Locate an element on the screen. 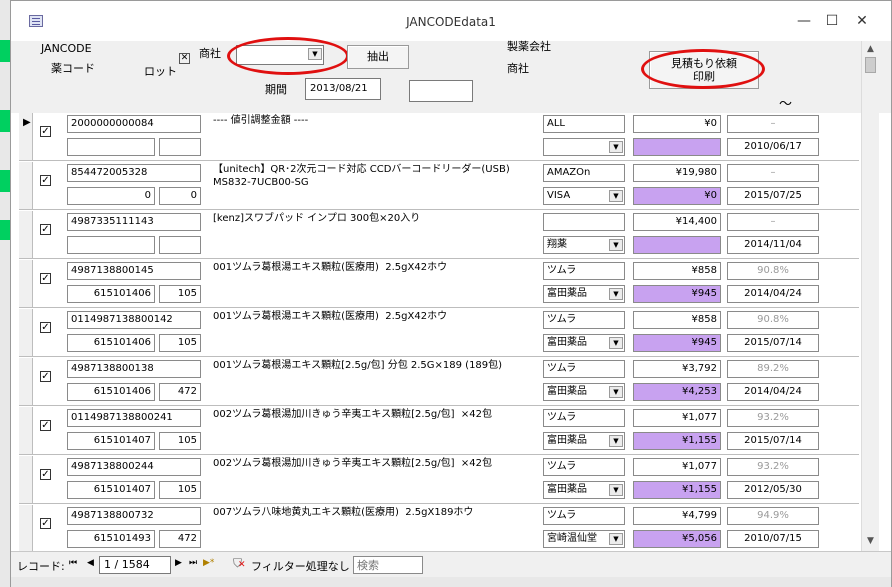  vendor-price-field: ¥1,155 is located at coordinates (677, 490).